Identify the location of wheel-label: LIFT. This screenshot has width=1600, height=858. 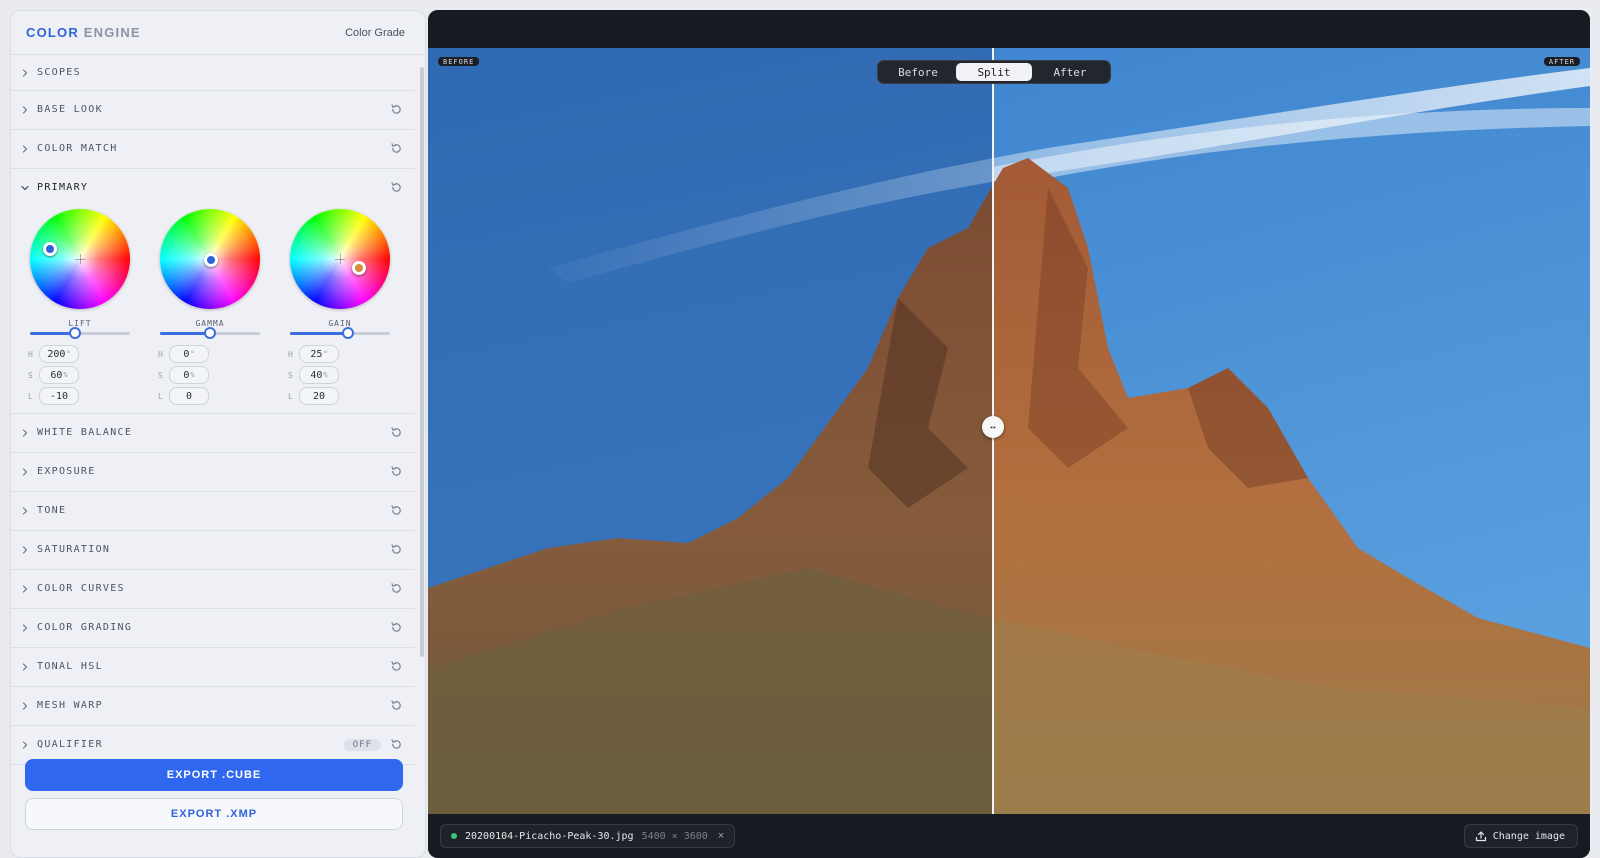
(80, 323).